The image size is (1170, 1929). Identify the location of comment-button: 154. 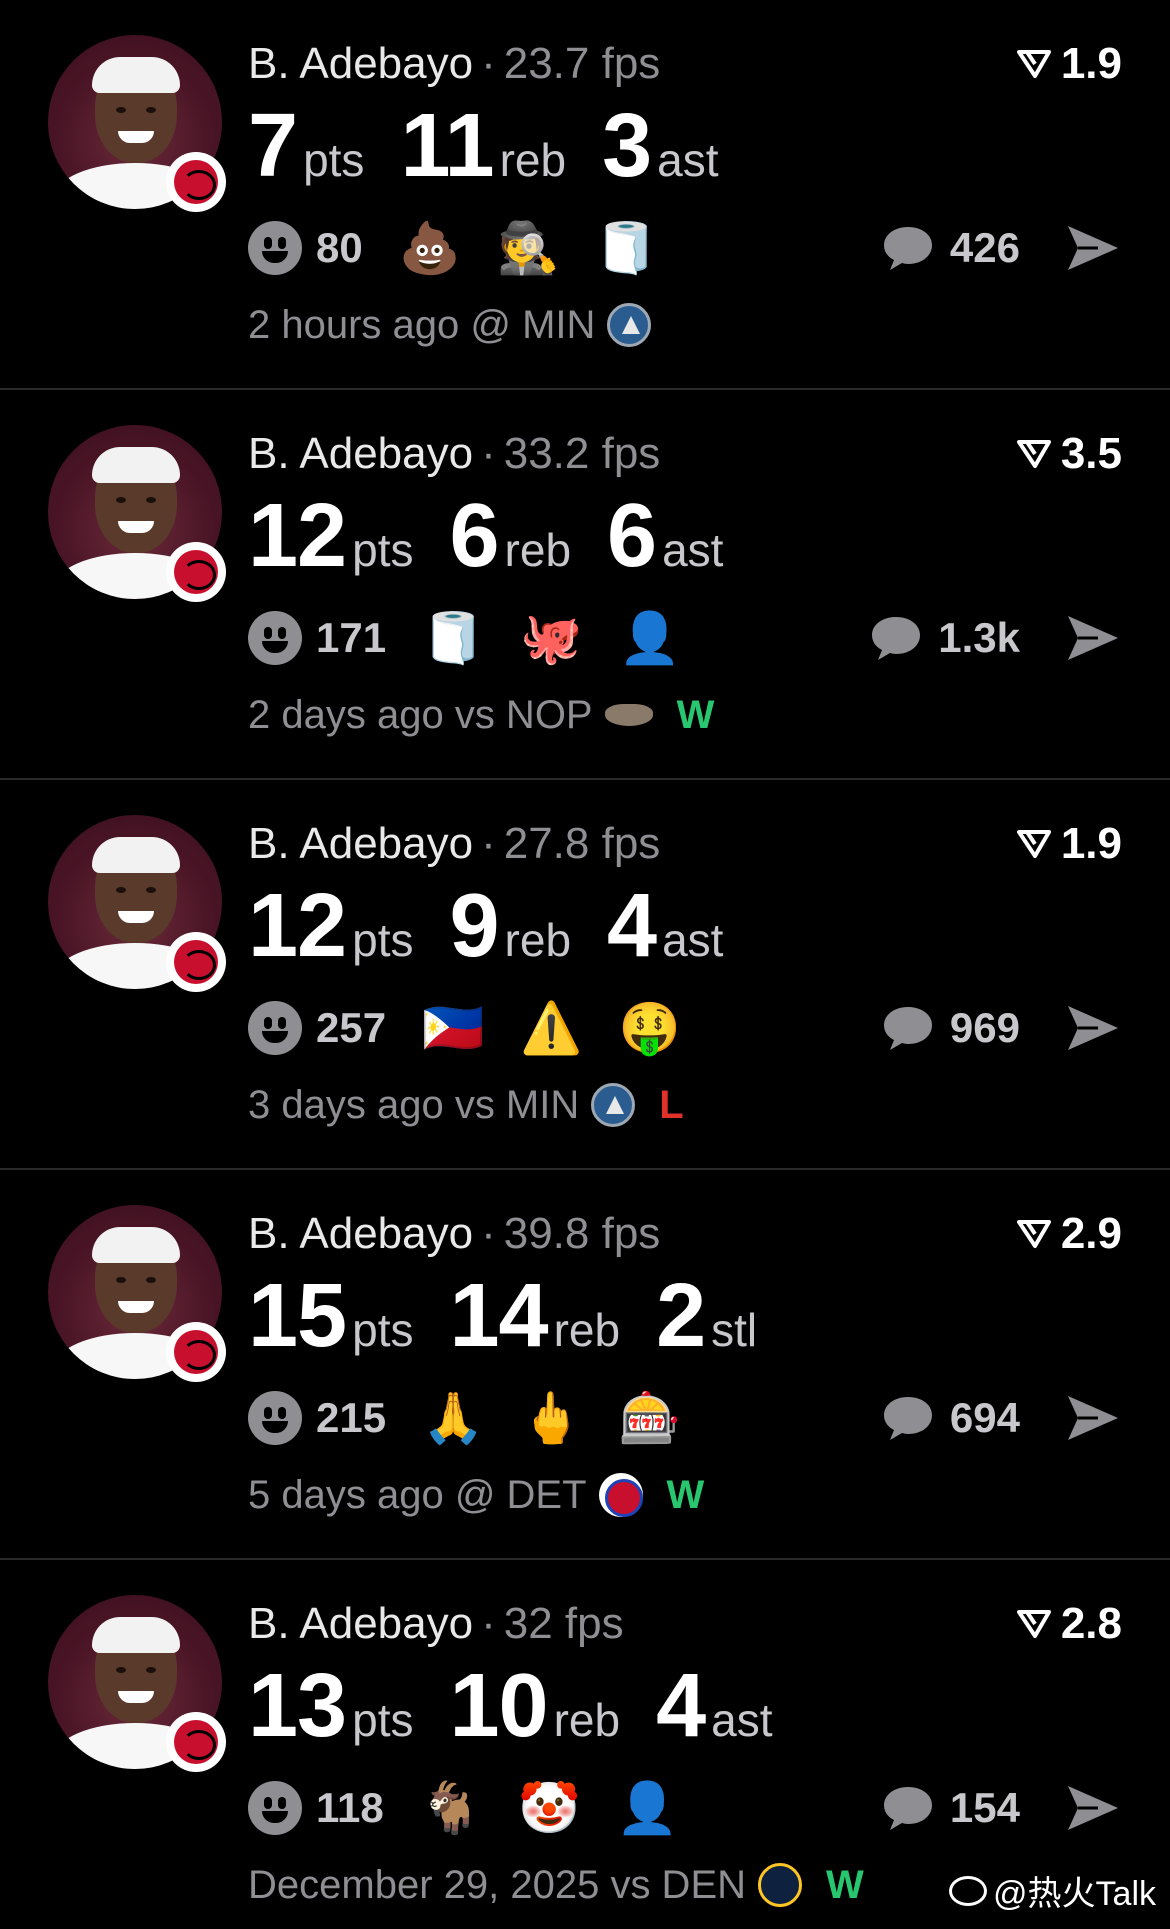
(950, 1808).